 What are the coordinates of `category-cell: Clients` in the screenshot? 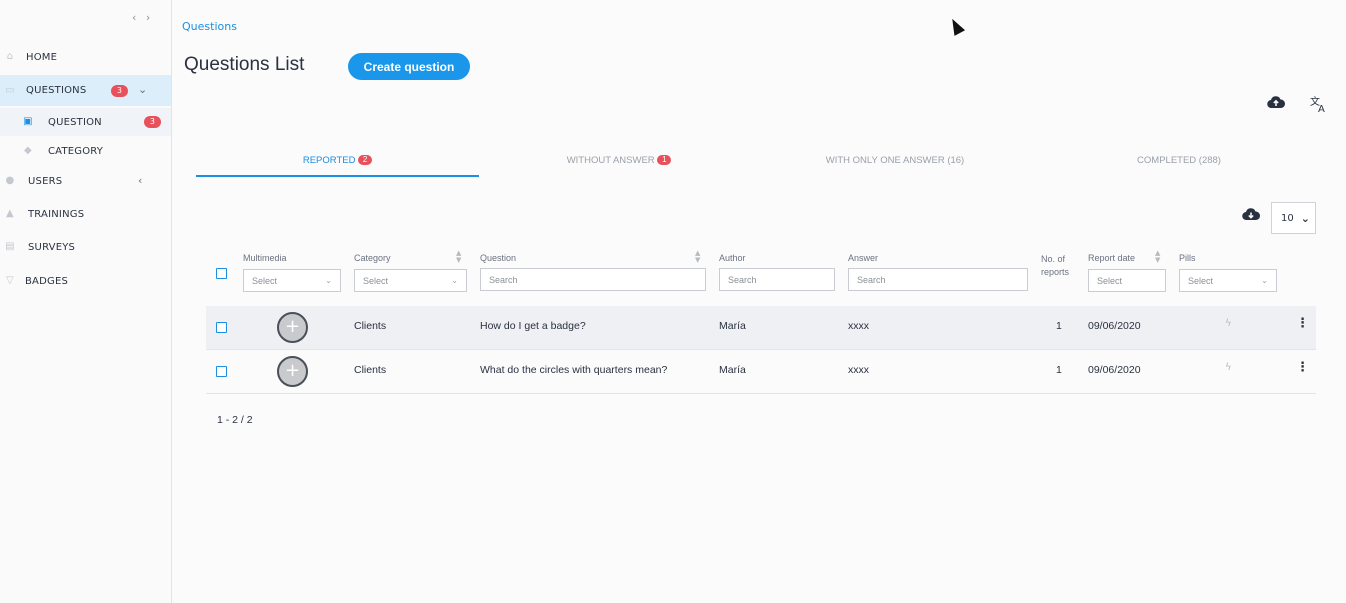 It's located at (370, 326).